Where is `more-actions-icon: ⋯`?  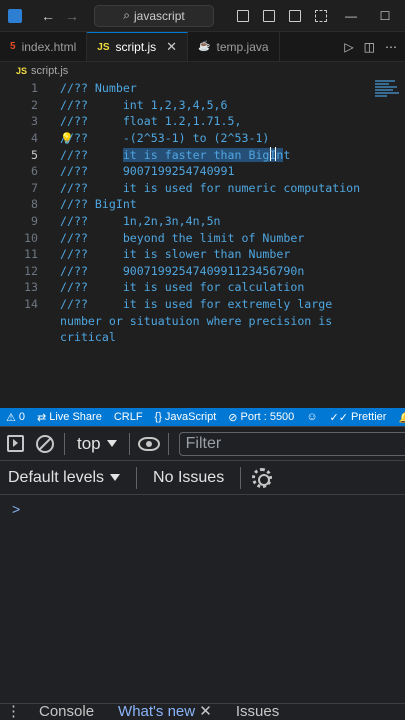
more-actions-icon: ⋯ is located at coordinates (391, 47).